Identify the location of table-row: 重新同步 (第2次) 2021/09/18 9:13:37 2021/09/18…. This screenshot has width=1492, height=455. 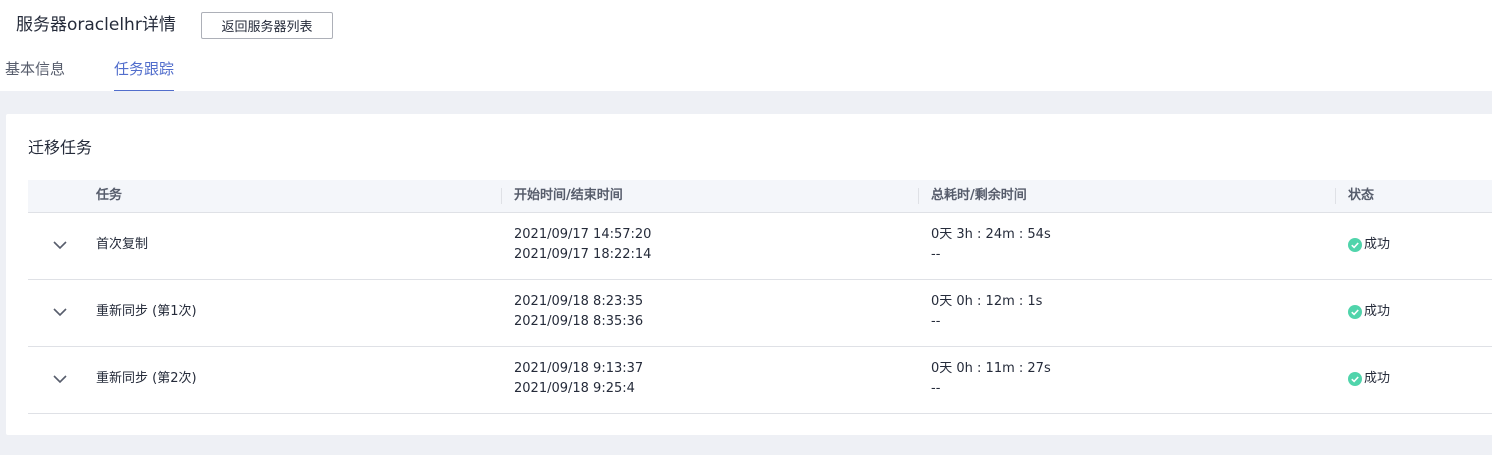
(760, 380).